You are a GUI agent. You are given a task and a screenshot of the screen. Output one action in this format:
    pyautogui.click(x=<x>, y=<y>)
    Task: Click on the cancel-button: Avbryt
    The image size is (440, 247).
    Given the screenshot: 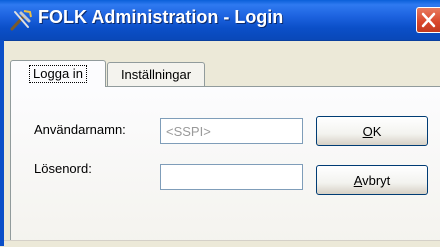 What is the action you would take?
    pyautogui.click(x=372, y=180)
    